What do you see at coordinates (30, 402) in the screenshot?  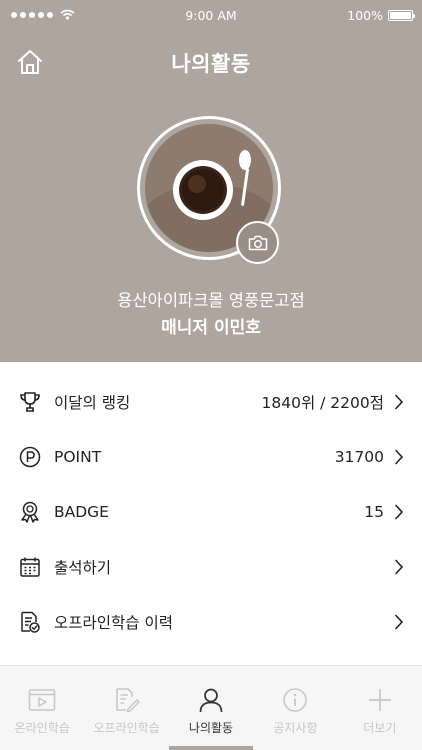 I see `trophy-icon` at bounding box center [30, 402].